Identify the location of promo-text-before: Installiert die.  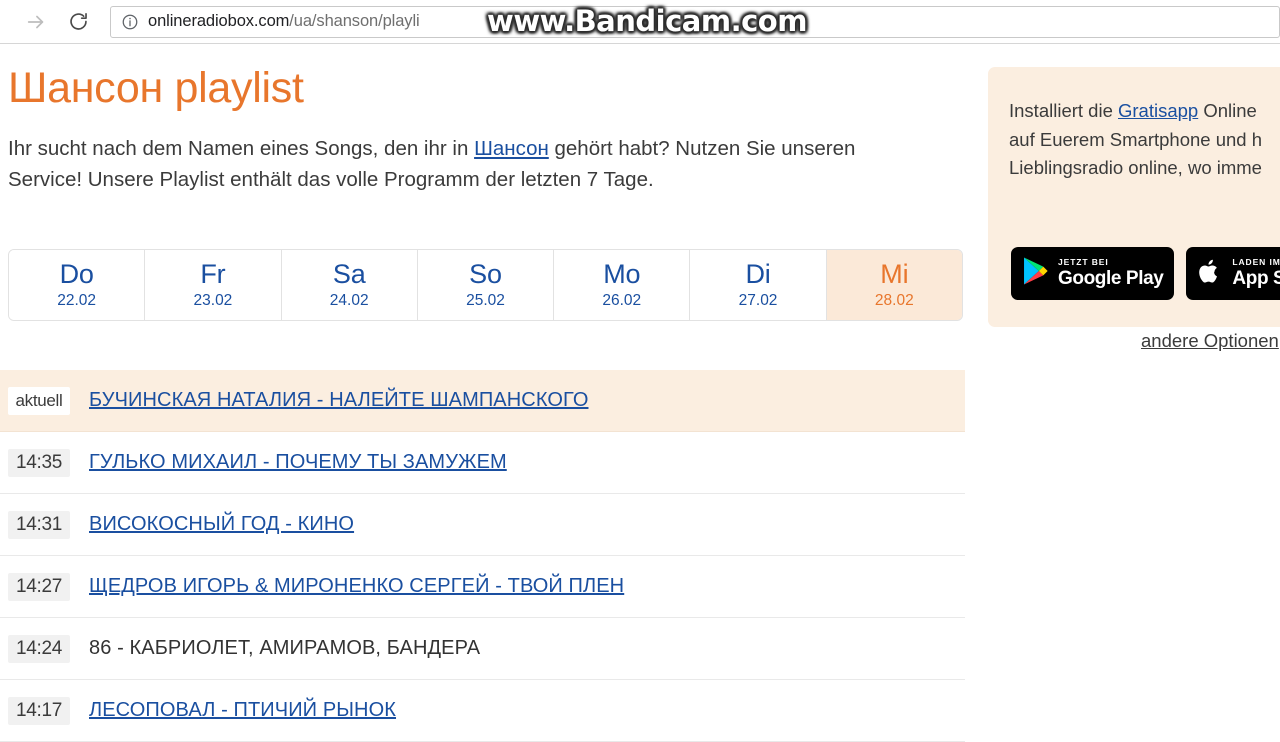
(1063, 110).